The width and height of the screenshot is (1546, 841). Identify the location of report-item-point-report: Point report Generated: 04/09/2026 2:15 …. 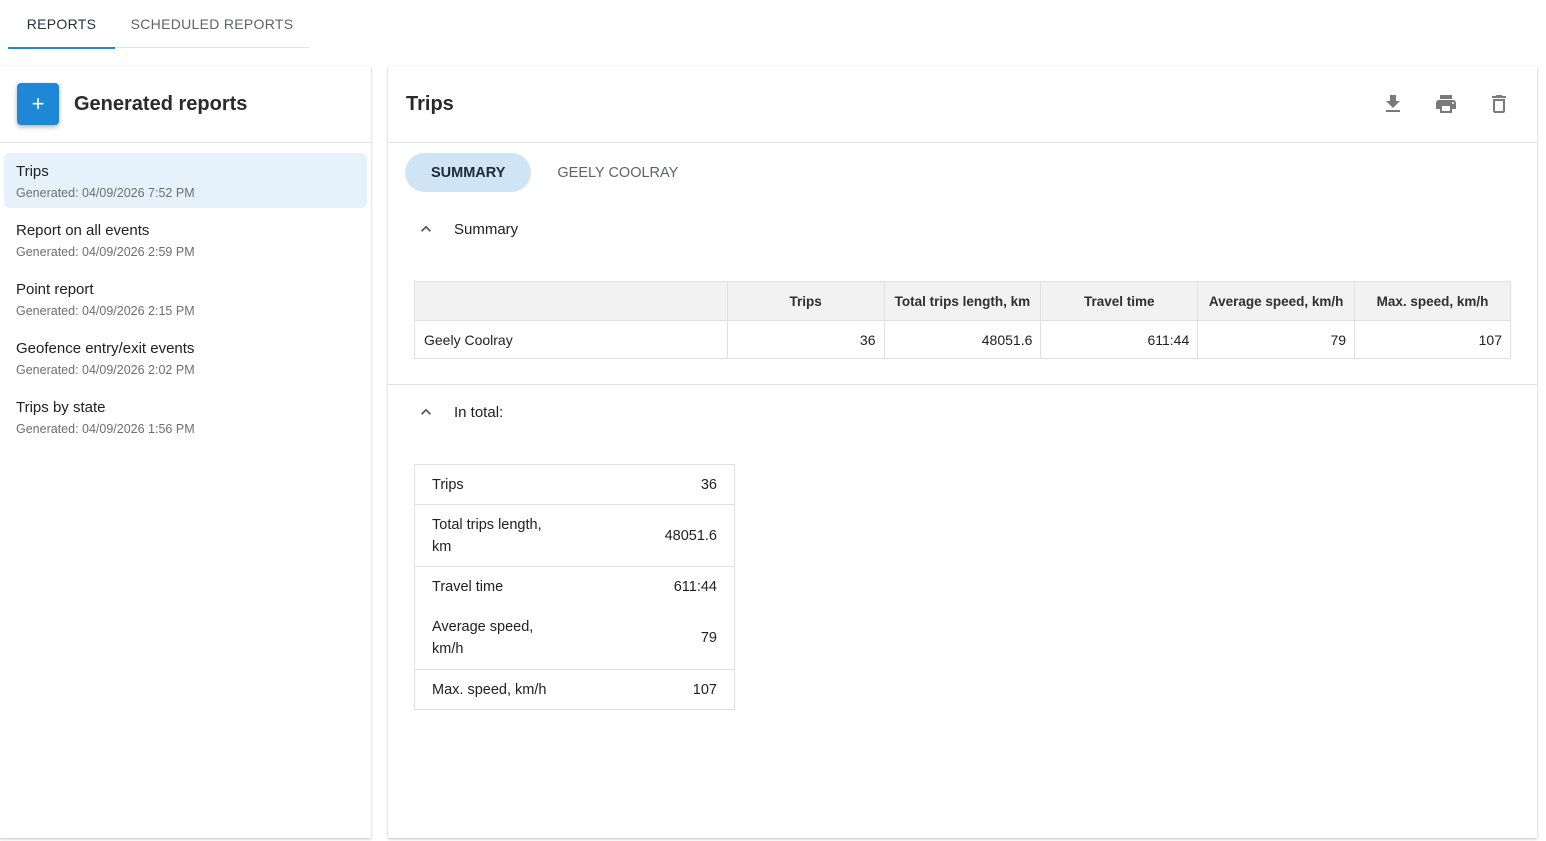
(185, 298).